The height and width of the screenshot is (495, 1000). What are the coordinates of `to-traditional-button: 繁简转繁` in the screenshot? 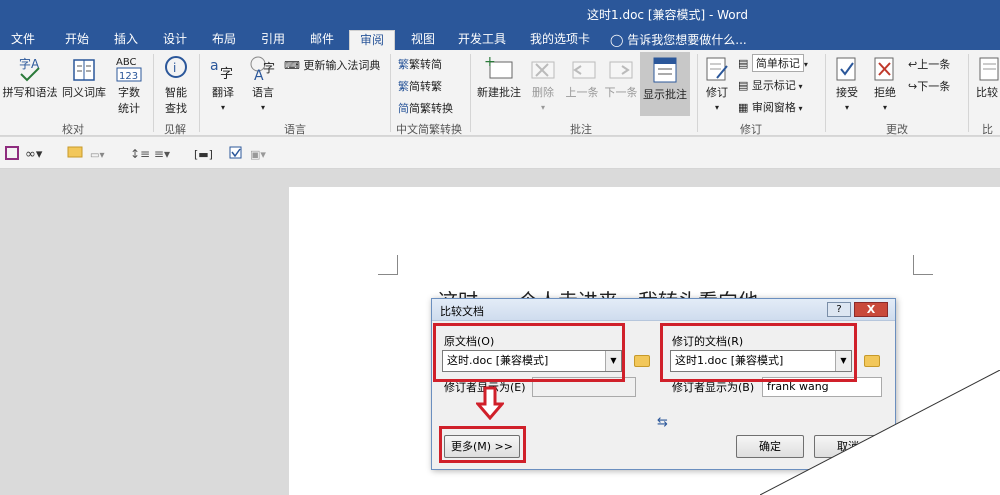 It's located at (420, 86).